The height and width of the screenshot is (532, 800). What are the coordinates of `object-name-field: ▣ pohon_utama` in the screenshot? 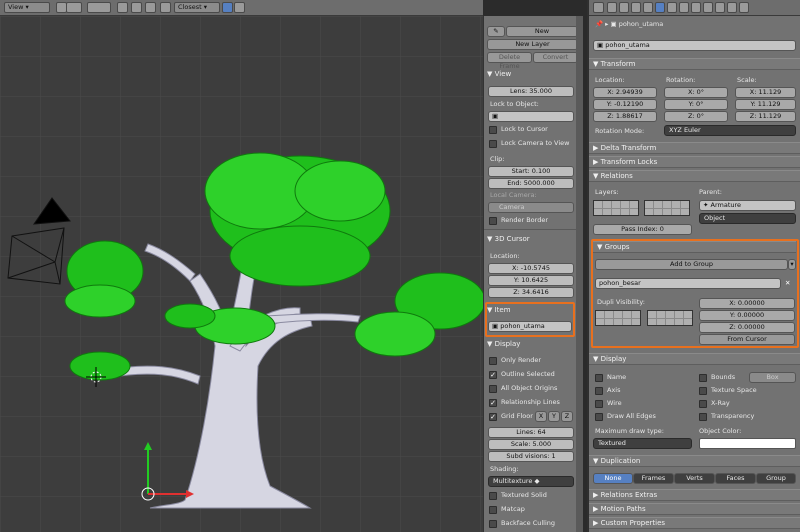 It's located at (694, 45).